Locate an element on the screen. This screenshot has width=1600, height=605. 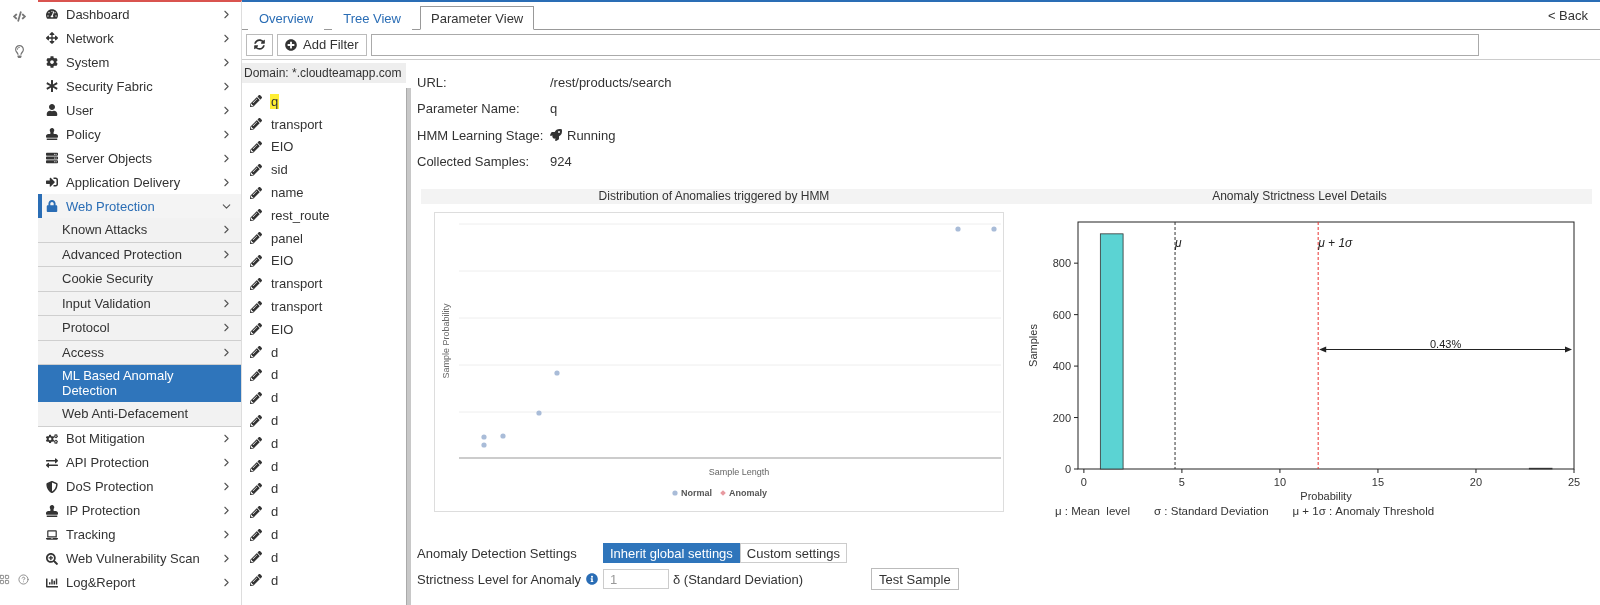
back-link: < Back is located at coordinates (1567, 15).